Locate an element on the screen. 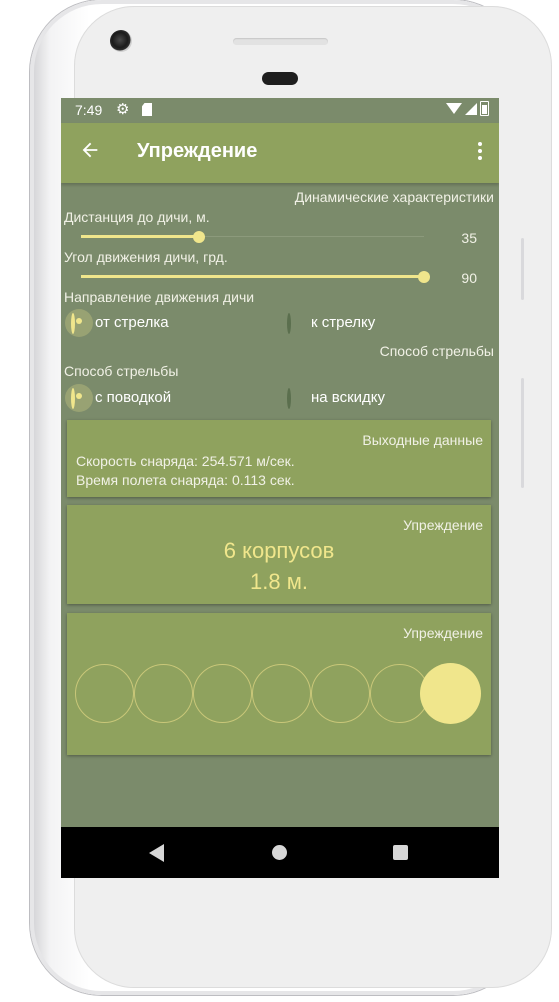 The image size is (559, 1002). navigation-bar is located at coordinates (280, 852).